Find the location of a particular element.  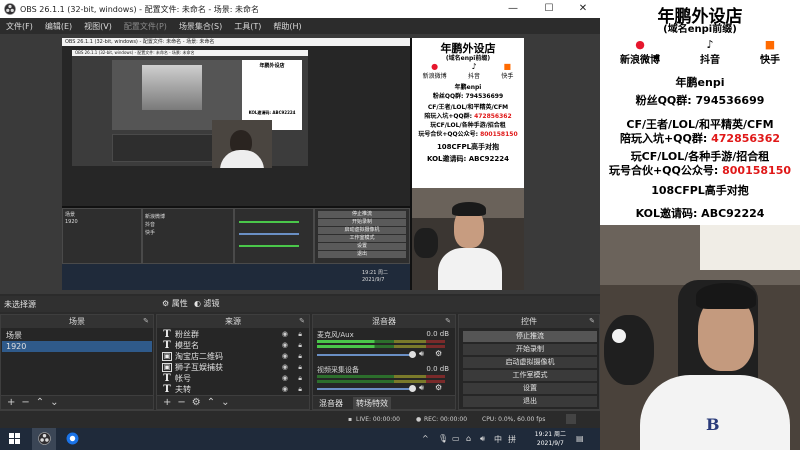

menu-view: 视图(V) is located at coordinates (98, 26).